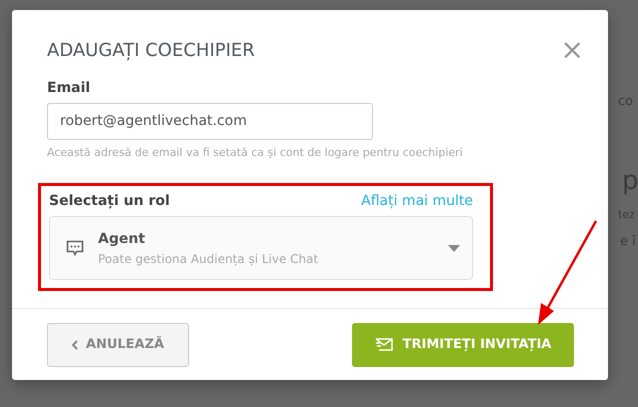  I want to click on cancel-button: ANULEAZĂ, so click(118, 344).